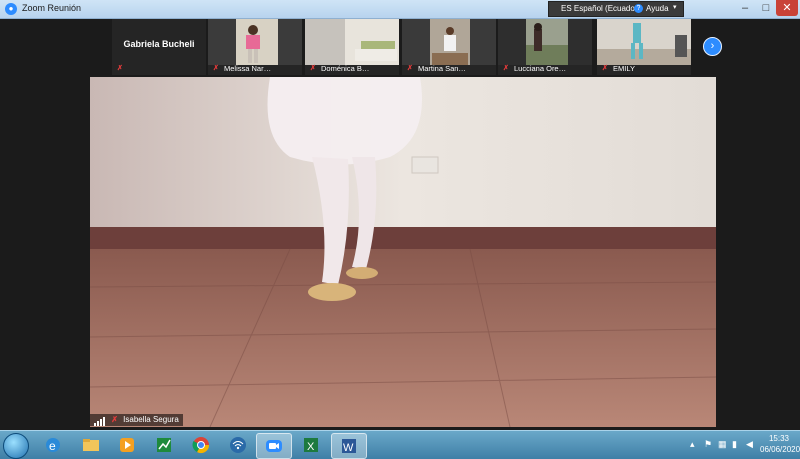 The width and height of the screenshot is (800, 459). I want to click on active-speaker-label: ✗ Isabella Segura, so click(136, 420).